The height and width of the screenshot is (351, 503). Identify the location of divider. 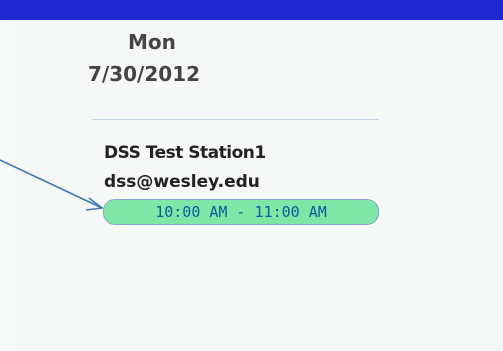
(235, 119).